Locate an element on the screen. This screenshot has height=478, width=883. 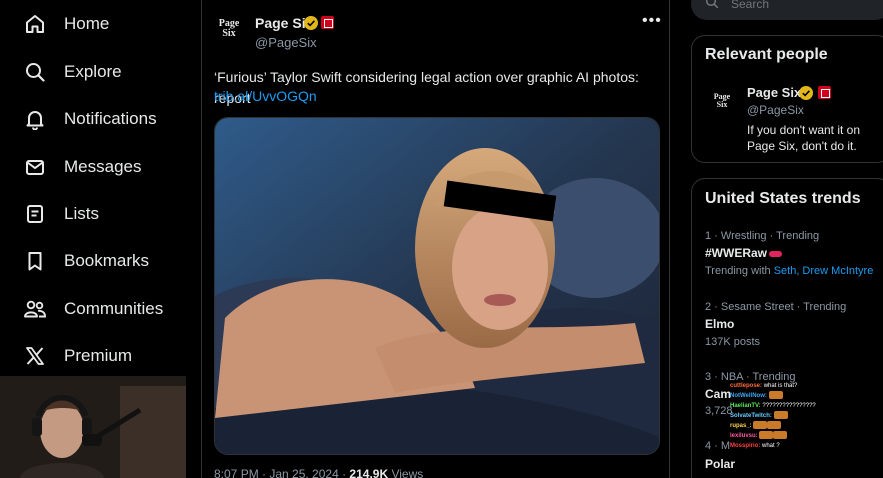
tweet-views-label: Views is located at coordinates (406, 472).